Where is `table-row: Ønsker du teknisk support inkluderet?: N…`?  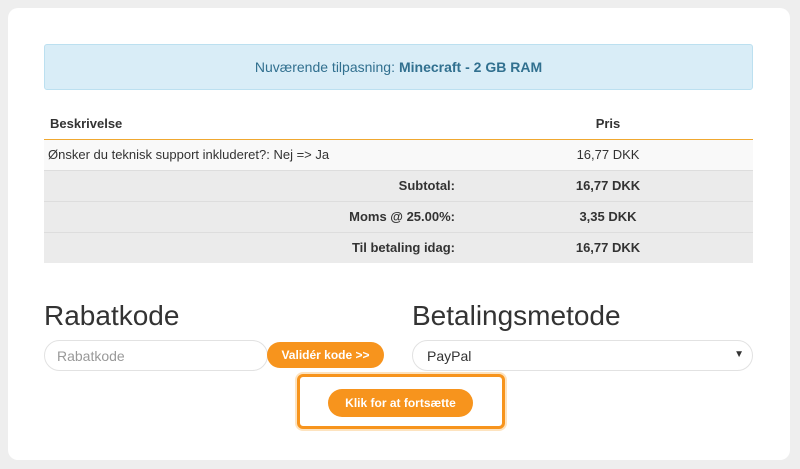
table-row: Ønsker du teknisk support inkluderet?: N… is located at coordinates (398, 154).